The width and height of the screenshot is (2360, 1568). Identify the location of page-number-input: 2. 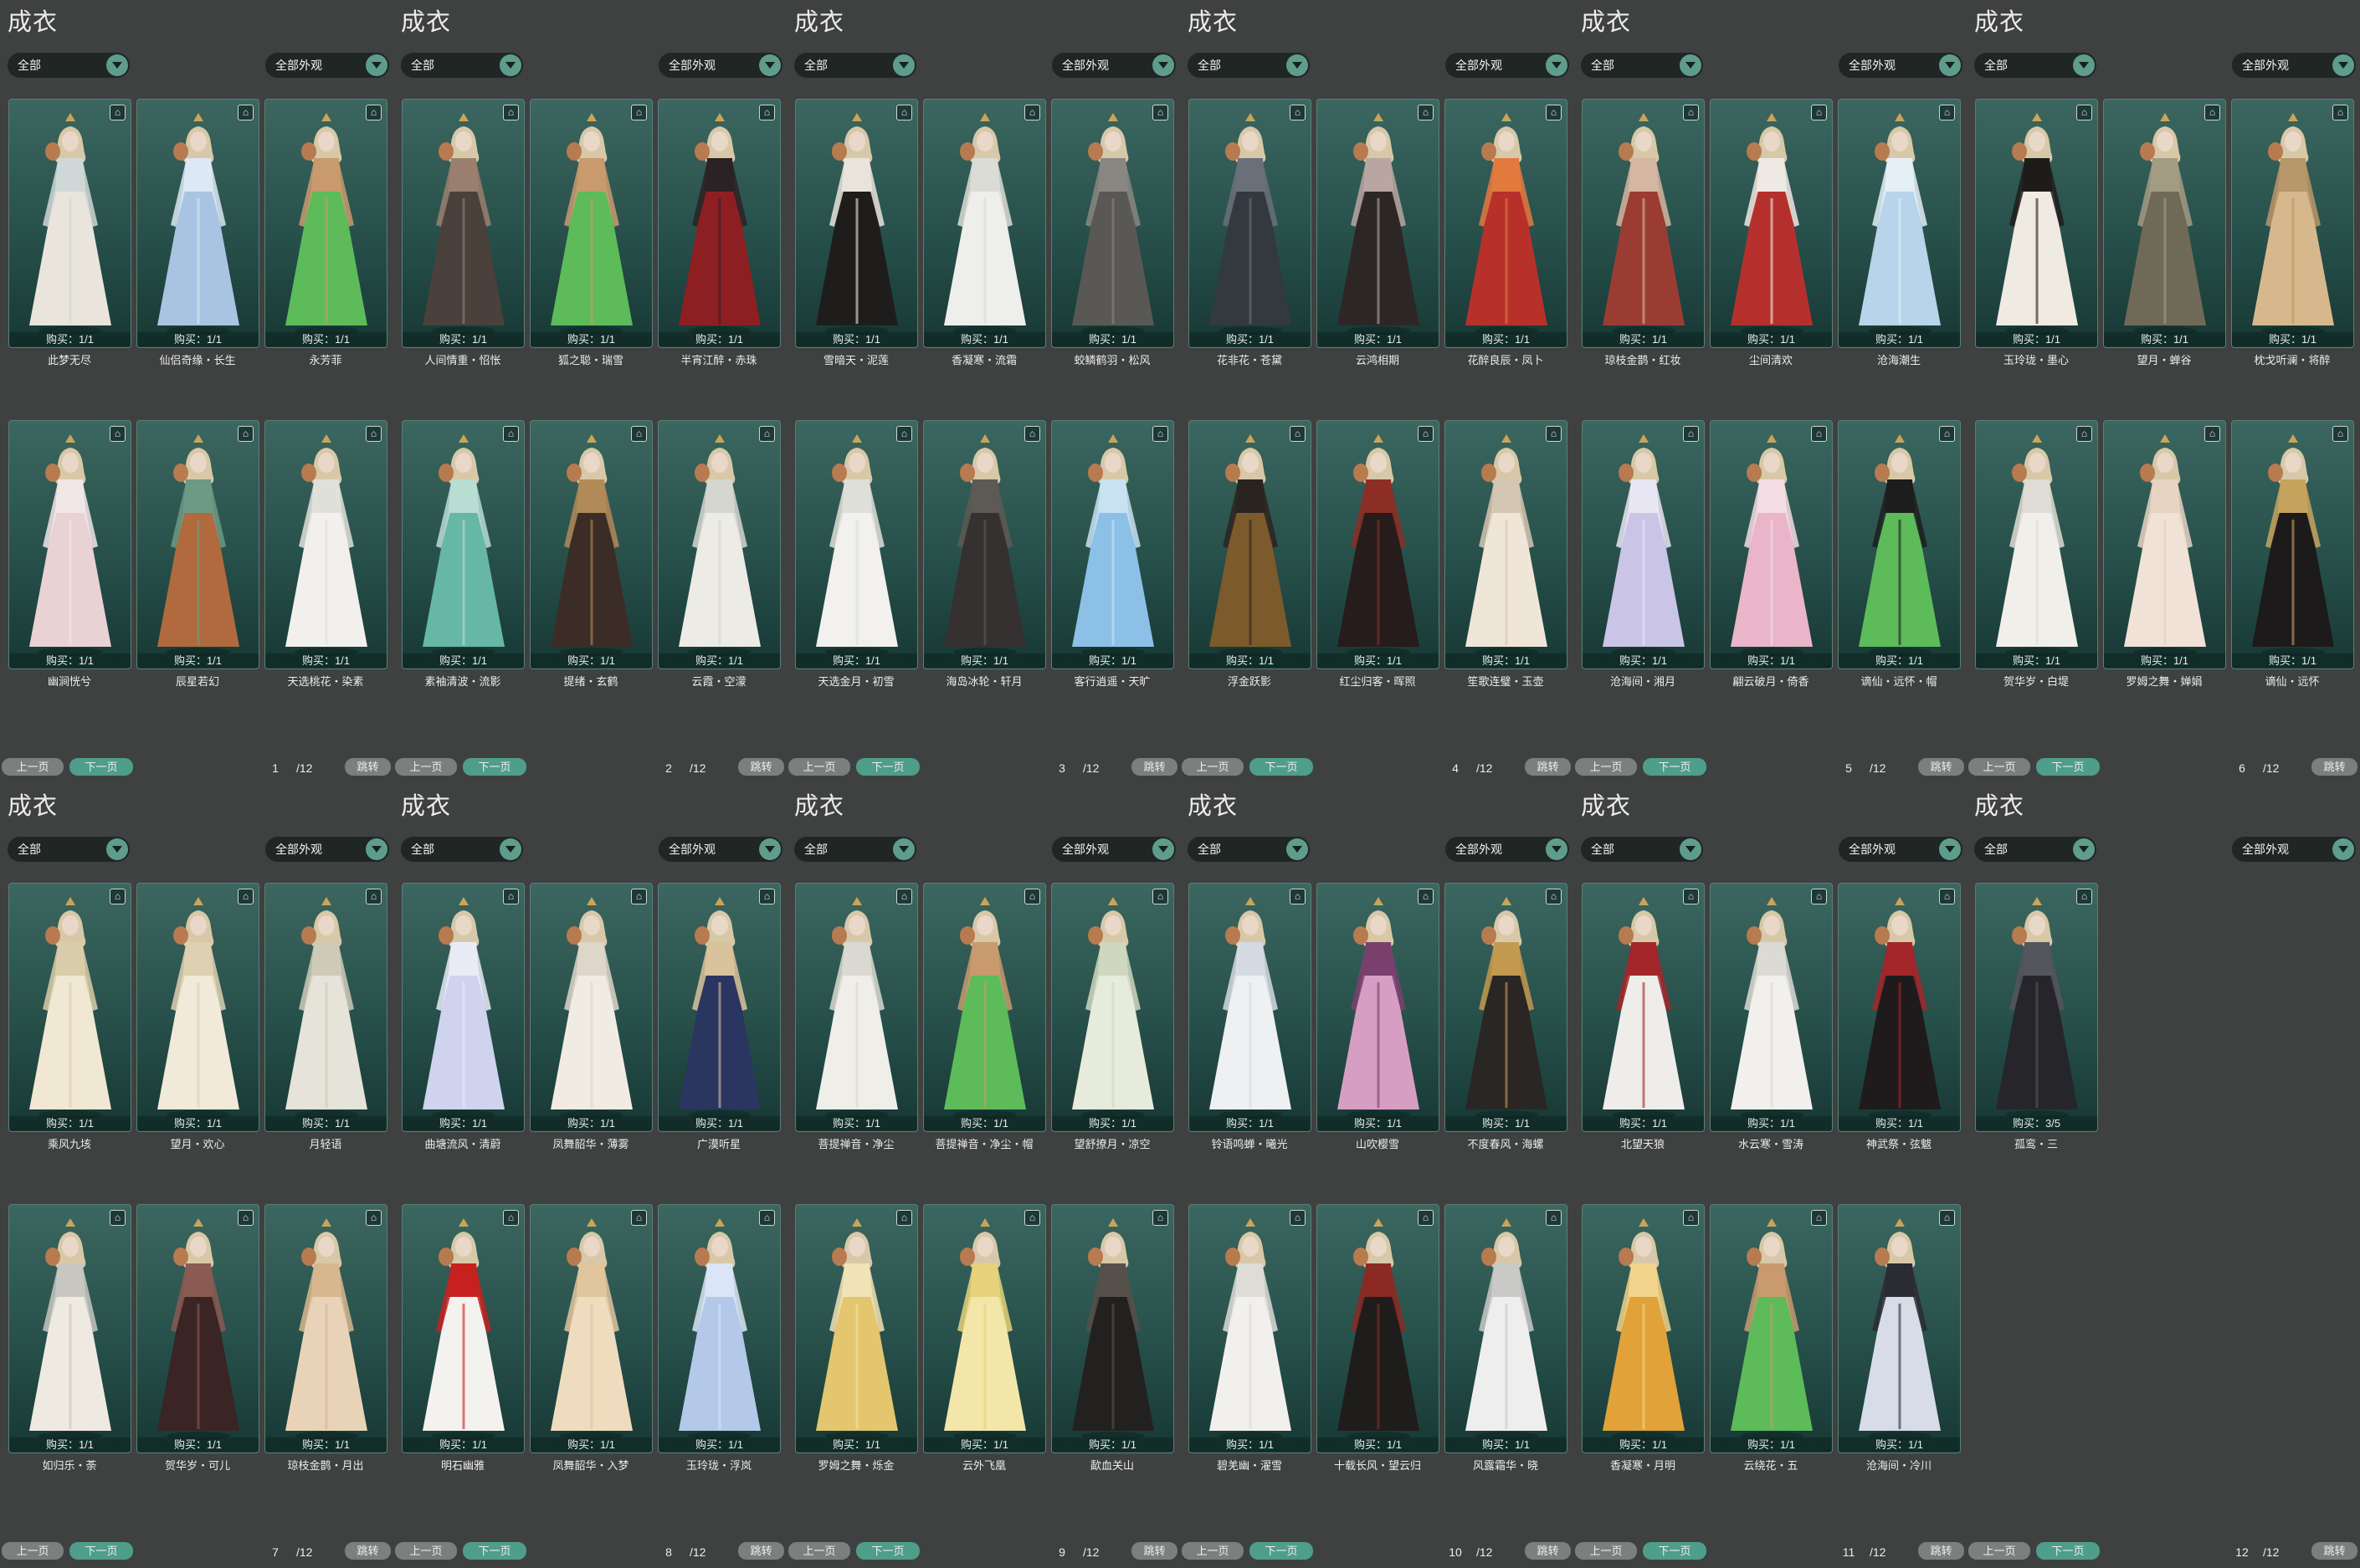
(669, 768).